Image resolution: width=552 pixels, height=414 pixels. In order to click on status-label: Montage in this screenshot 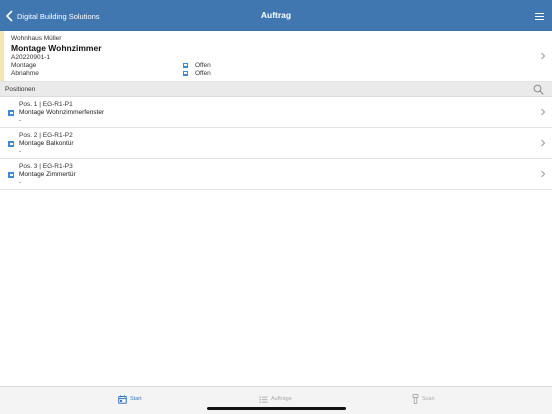, I will do `click(24, 65)`.